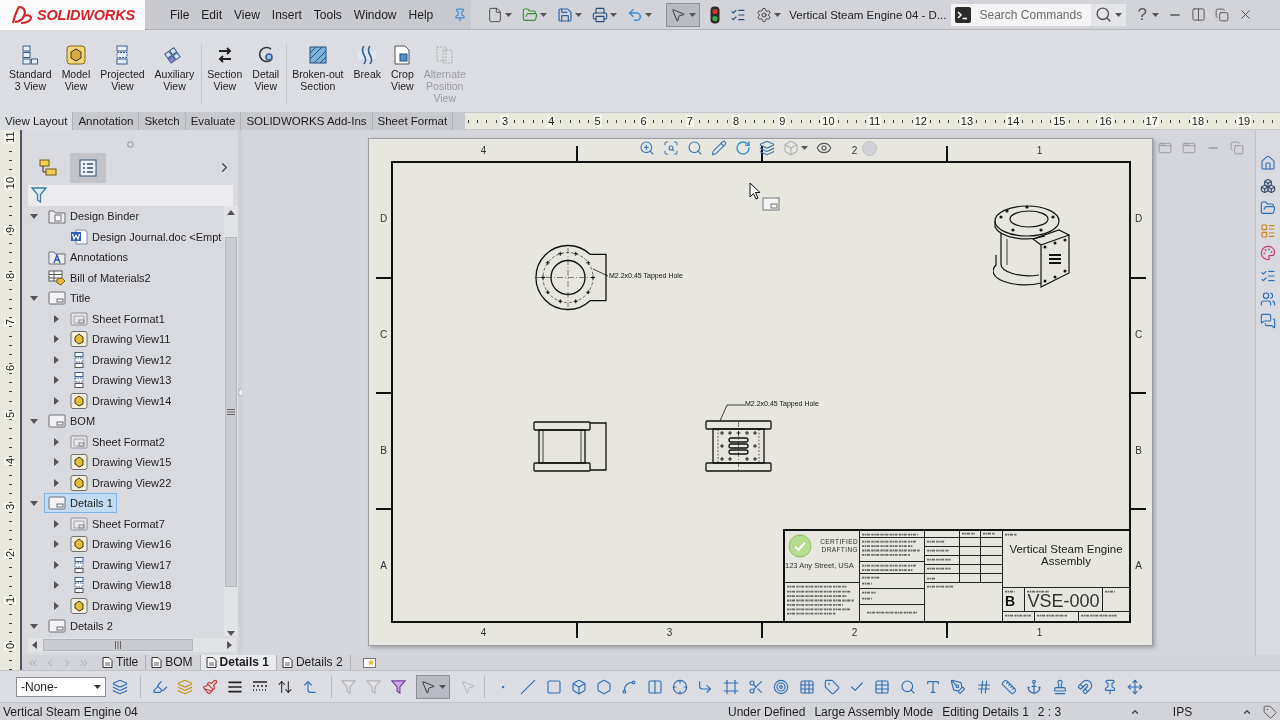  Describe the element at coordinates (781, 686) in the screenshot. I see `target-icon` at that location.